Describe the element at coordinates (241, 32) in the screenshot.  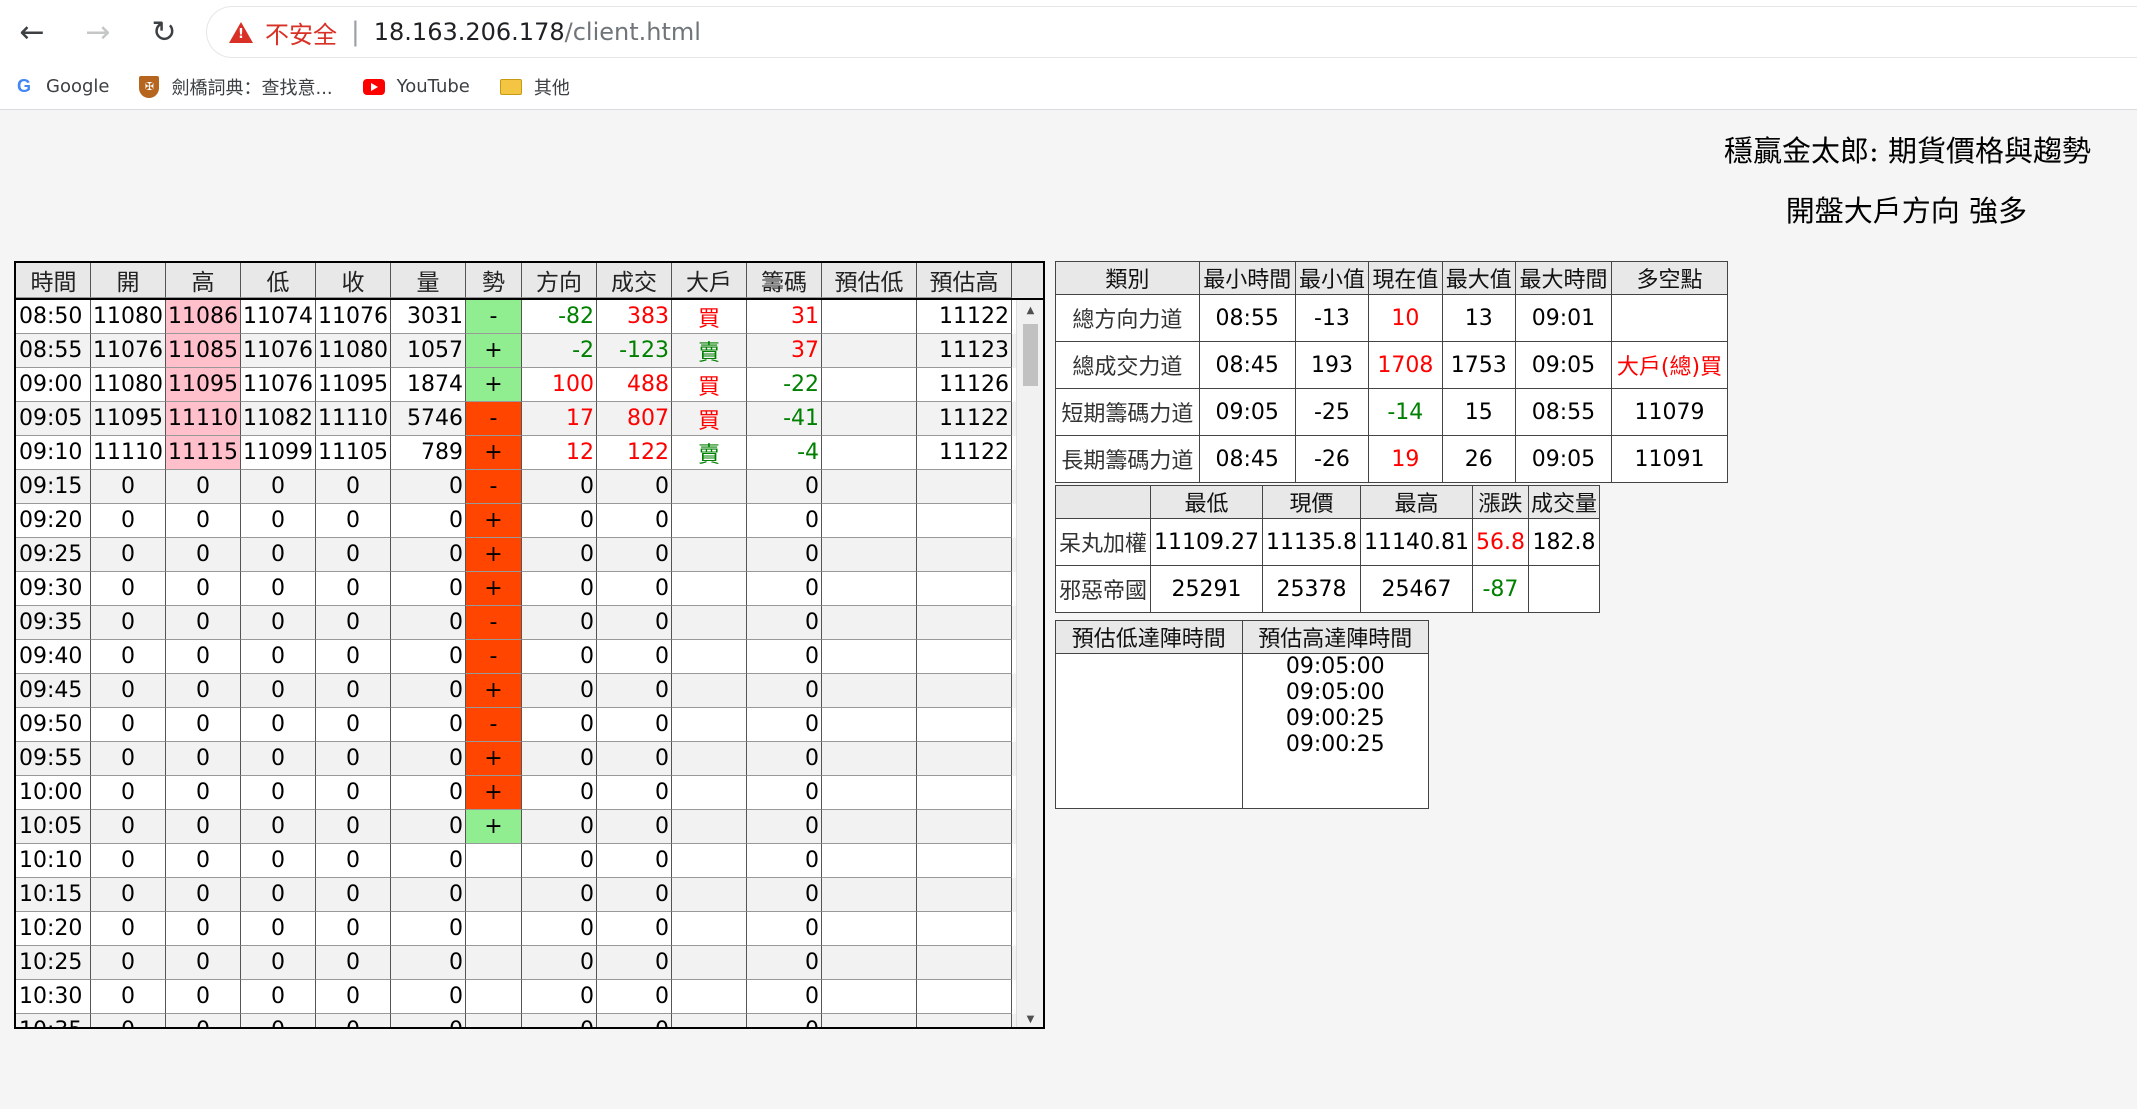
I see `warning-icon: !` at that location.